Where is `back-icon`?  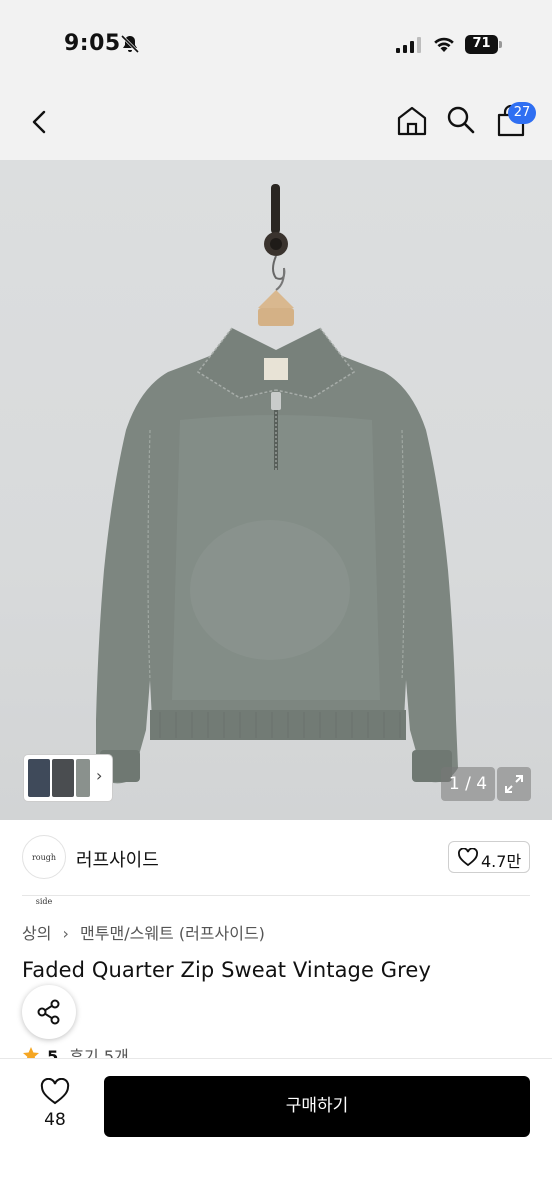
back-icon is located at coordinates (40, 122).